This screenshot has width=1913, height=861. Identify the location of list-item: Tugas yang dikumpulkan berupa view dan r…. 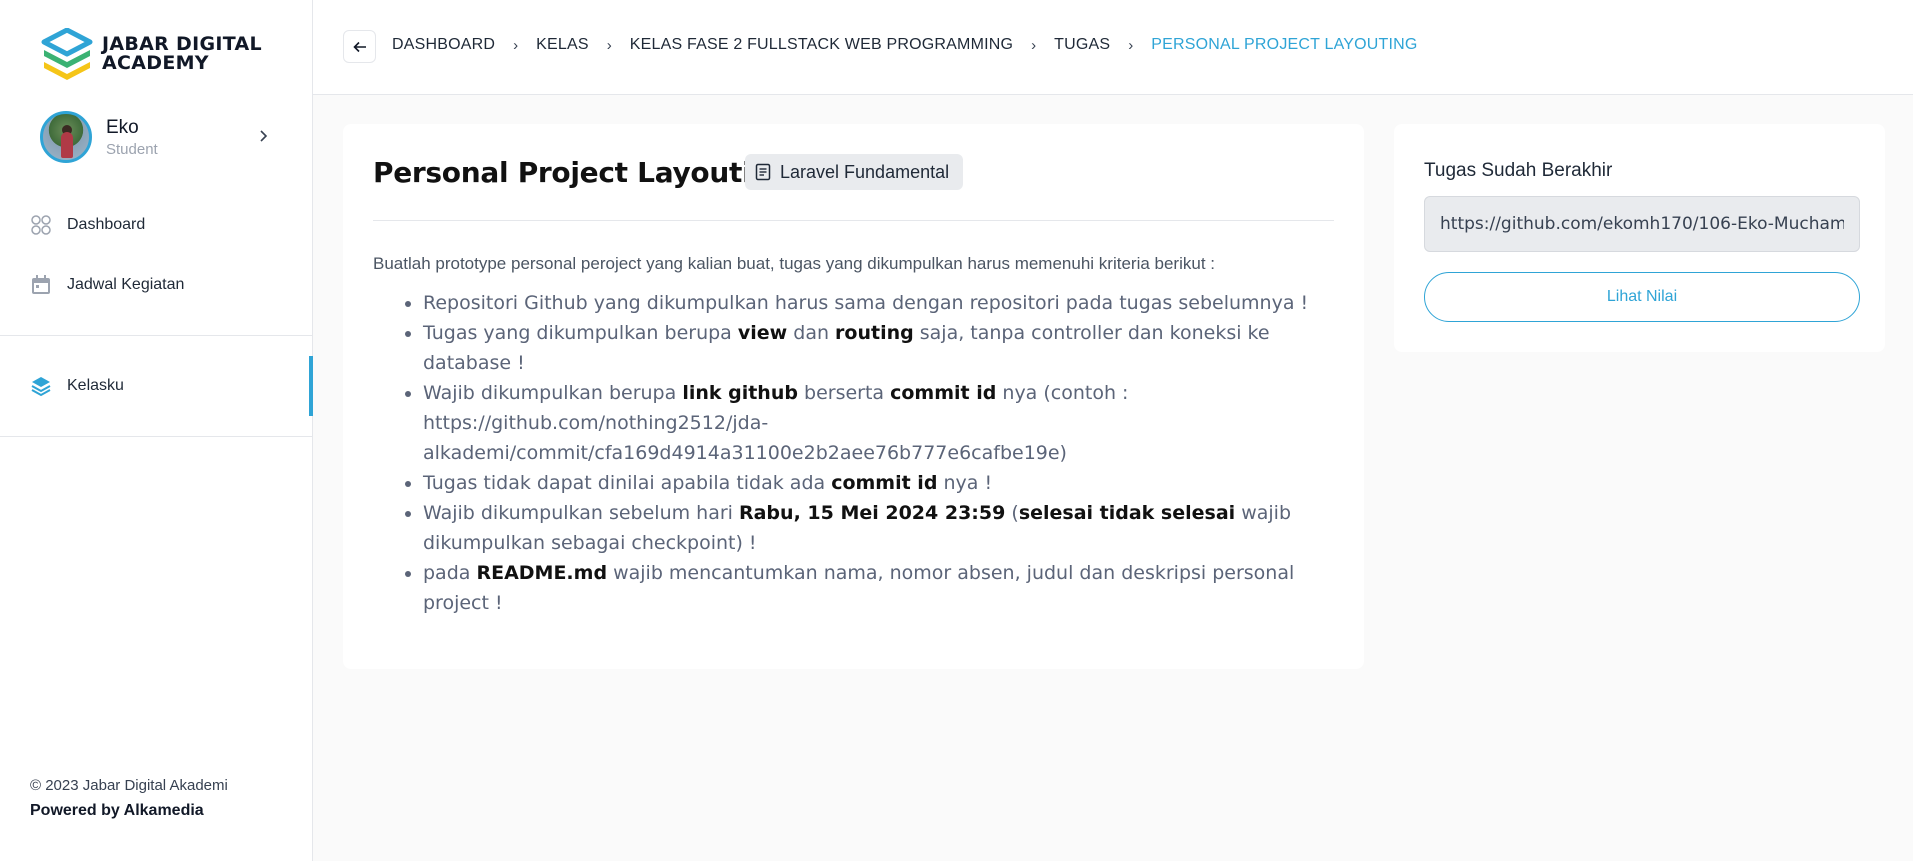
(873, 348).